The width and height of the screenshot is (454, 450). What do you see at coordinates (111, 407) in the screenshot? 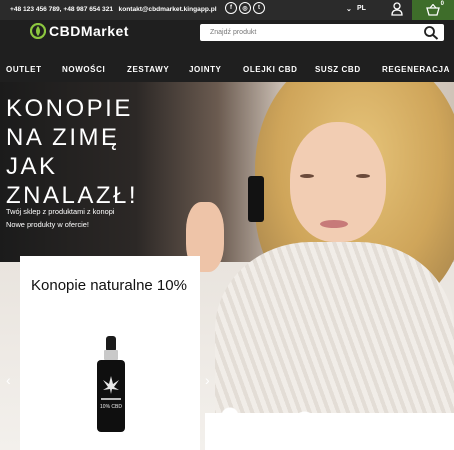
I see `bottle-label: 10% CBD` at bounding box center [111, 407].